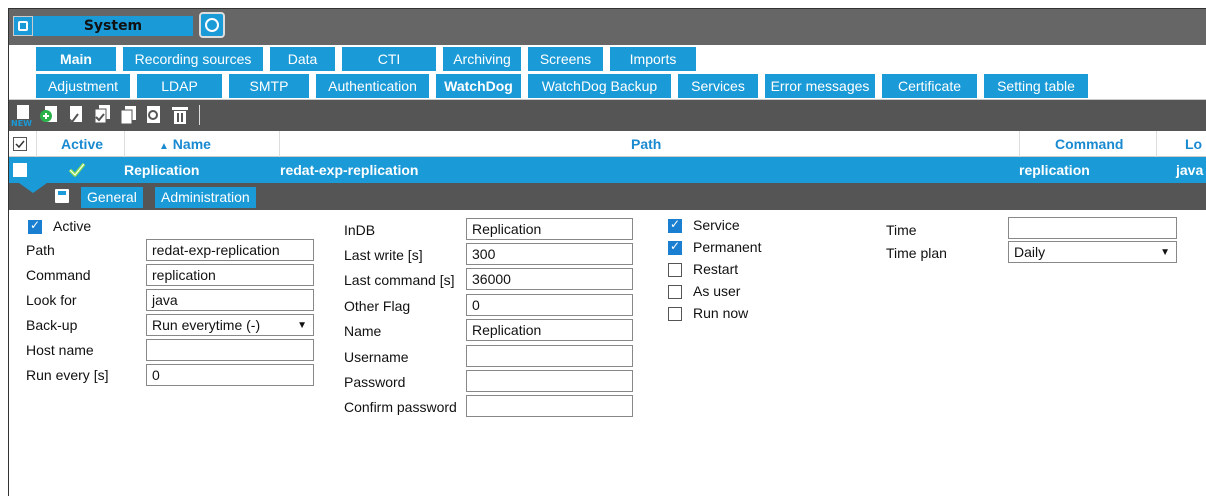 Image resolution: width=1206 pixels, height=496 pixels. Describe the element at coordinates (717, 291) in the screenshot. I see `asuser-label: As user` at that location.